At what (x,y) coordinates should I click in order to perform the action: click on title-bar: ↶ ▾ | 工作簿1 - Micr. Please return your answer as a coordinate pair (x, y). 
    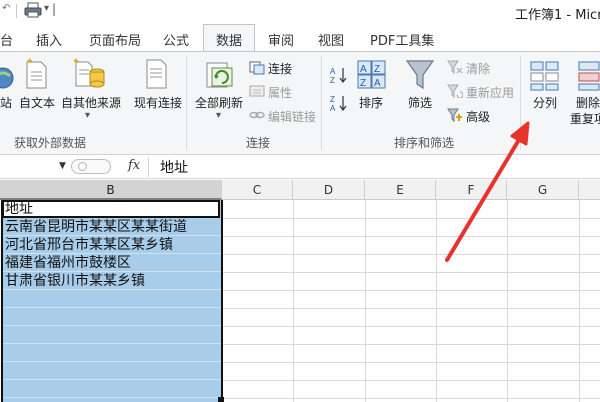
    Looking at the image, I should click on (300, 11).